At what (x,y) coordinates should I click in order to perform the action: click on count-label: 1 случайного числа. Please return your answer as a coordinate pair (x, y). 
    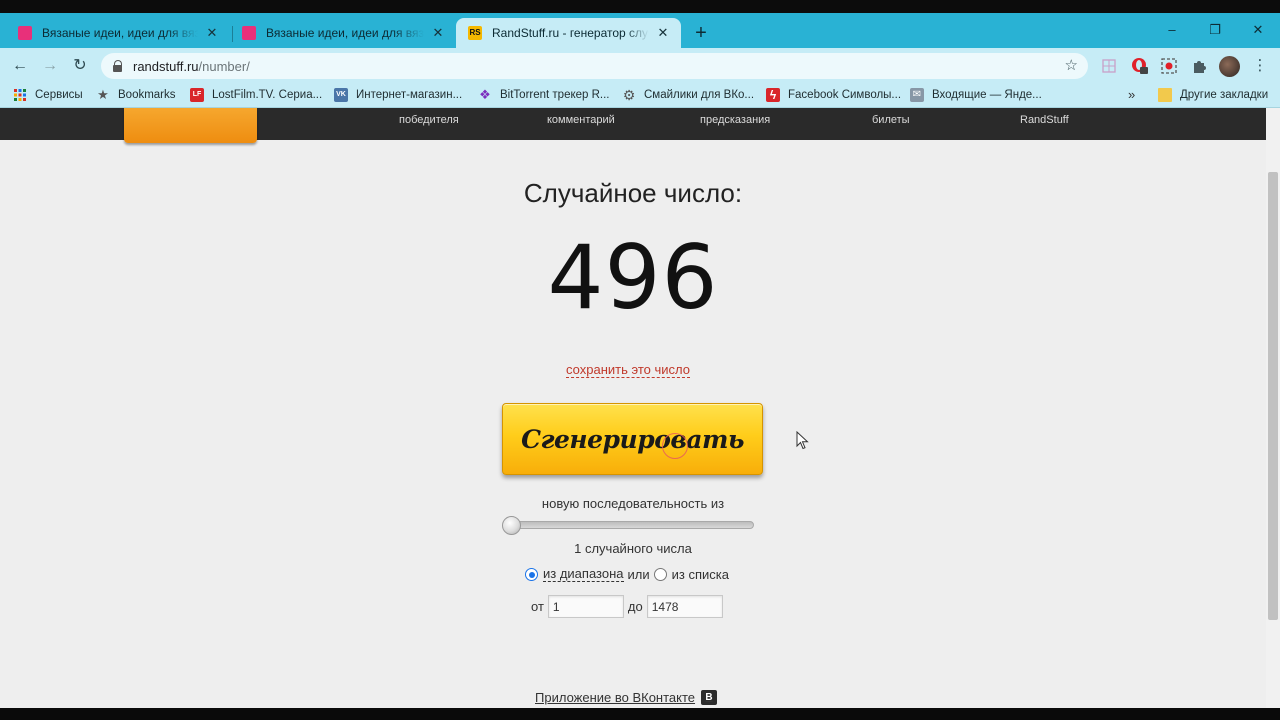
    Looking at the image, I should click on (633, 548).